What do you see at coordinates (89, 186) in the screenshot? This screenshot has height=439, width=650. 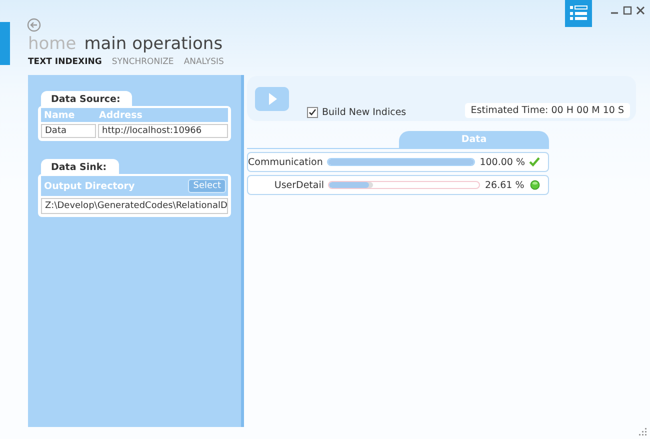 I see `column-header: Output Directory` at bounding box center [89, 186].